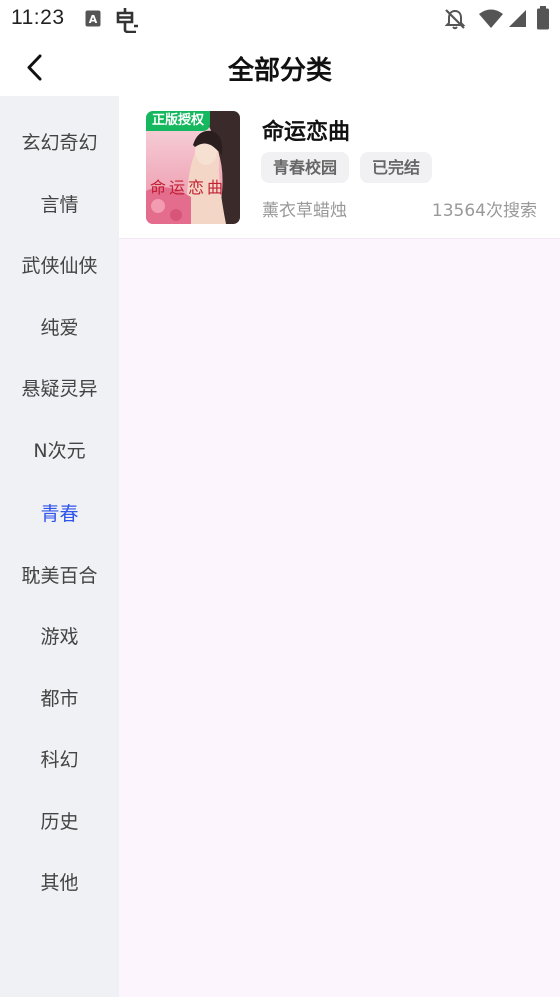 This screenshot has height=997, width=560. Describe the element at coordinates (280, 19) in the screenshot. I see `status-bar: 11:23 A` at that location.